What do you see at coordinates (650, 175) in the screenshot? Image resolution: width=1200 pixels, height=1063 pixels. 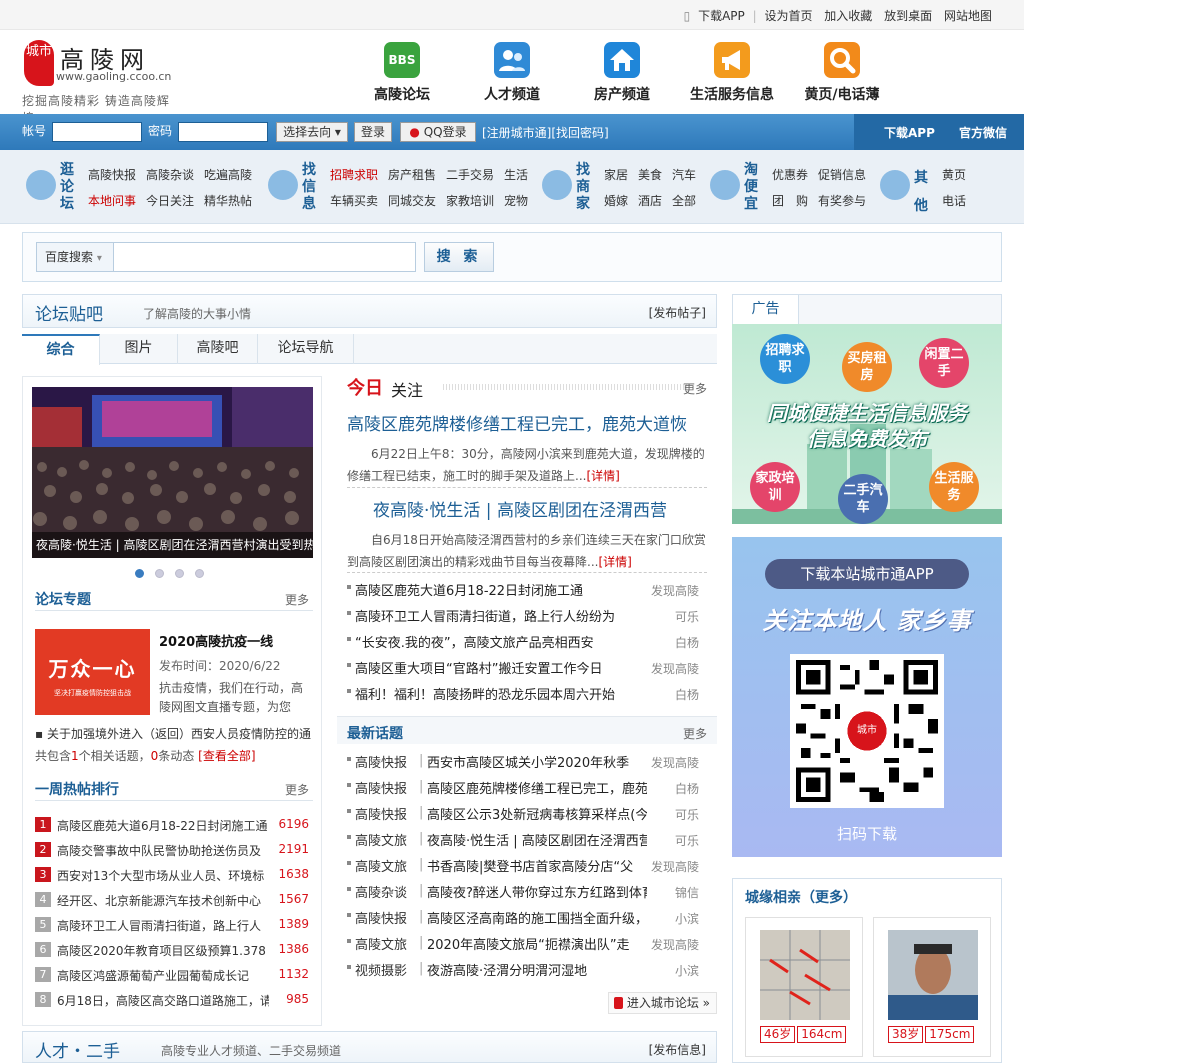 I see `category-link: 美食` at bounding box center [650, 175].